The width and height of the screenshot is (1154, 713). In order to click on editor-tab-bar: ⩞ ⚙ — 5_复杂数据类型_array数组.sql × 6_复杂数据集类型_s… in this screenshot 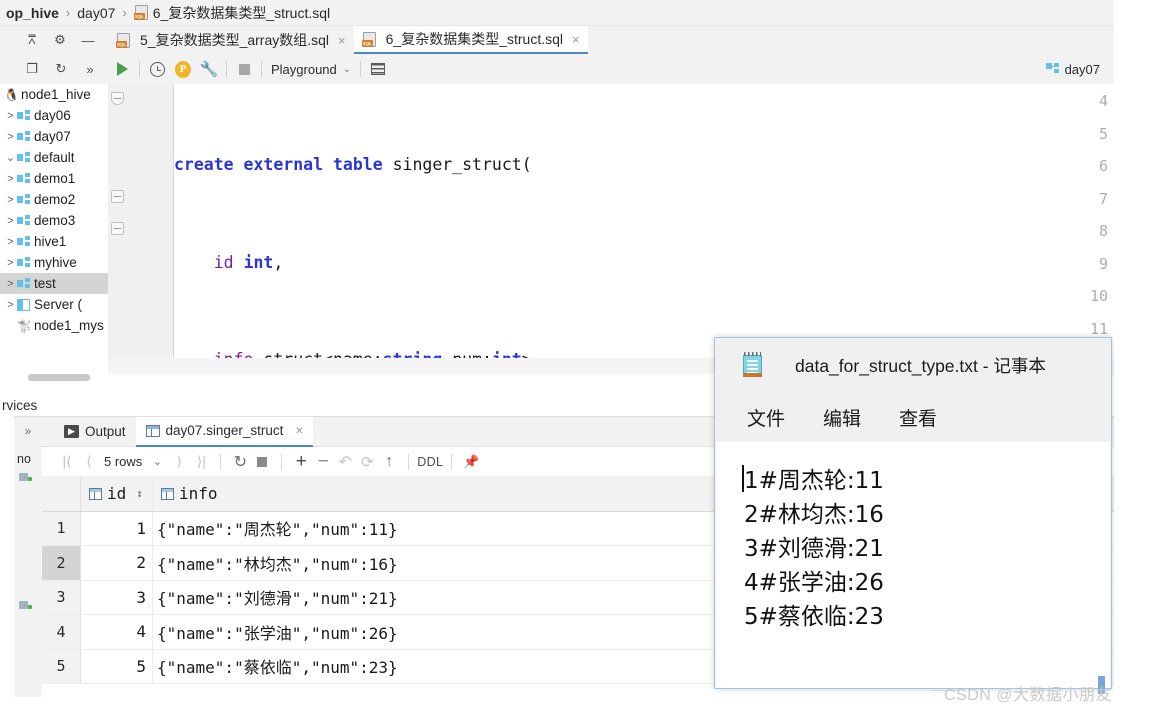, I will do `click(557, 40)`.